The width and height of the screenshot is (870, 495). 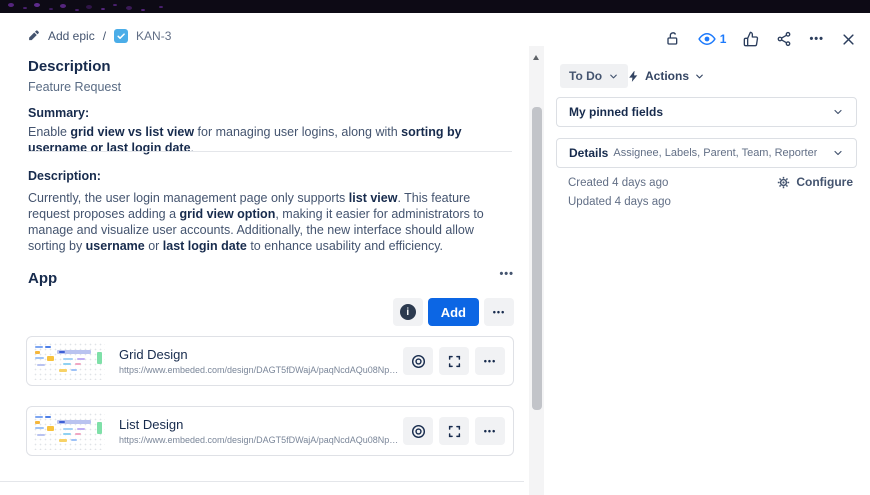 What do you see at coordinates (715, 153) in the screenshot?
I see `details-fields-summary: Assignee, Labels, Parent, Team, Reporter` at bounding box center [715, 153].